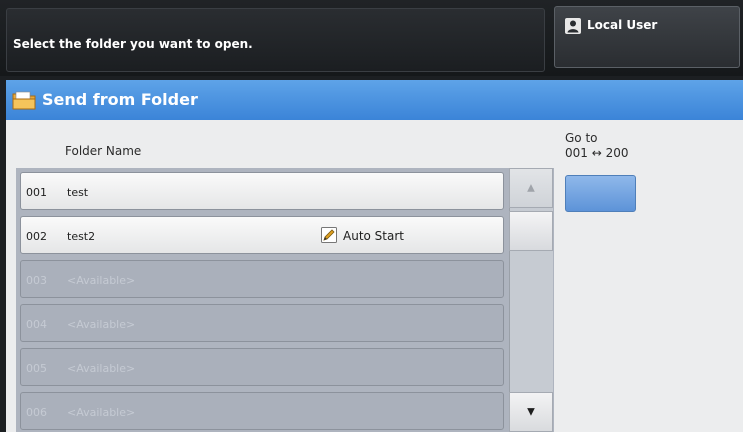 The image size is (743, 432). Describe the element at coordinates (120, 99) in the screenshot. I see `panel-title: Send from Folder` at that location.